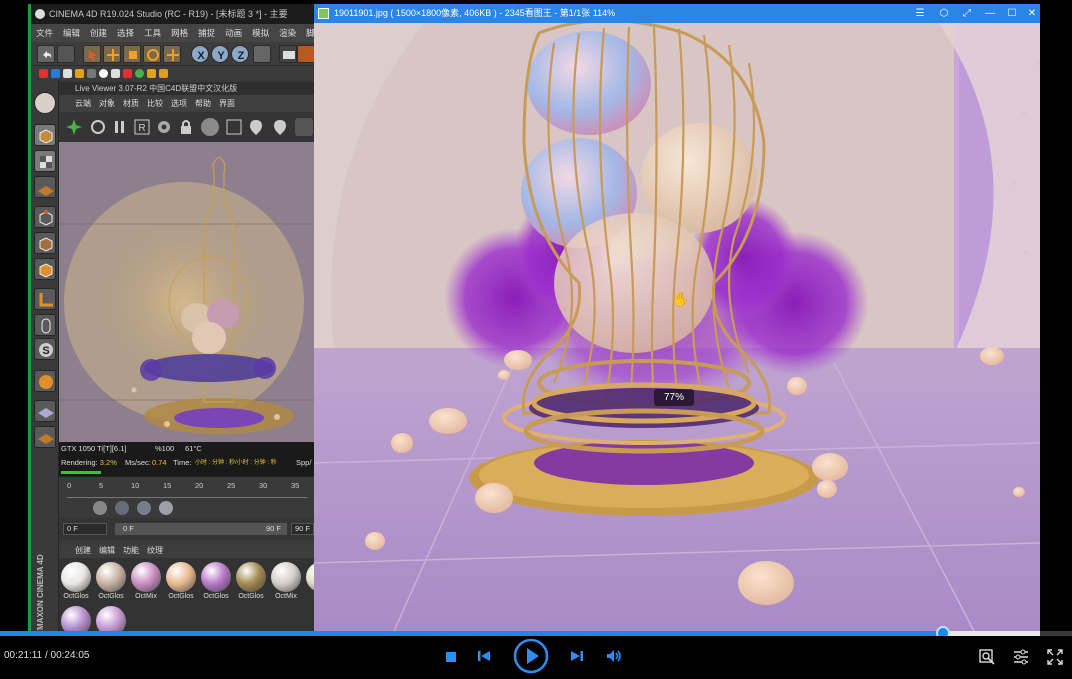  Describe the element at coordinates (186, 127) in the screenshot. I see `lock-icon` at that location.